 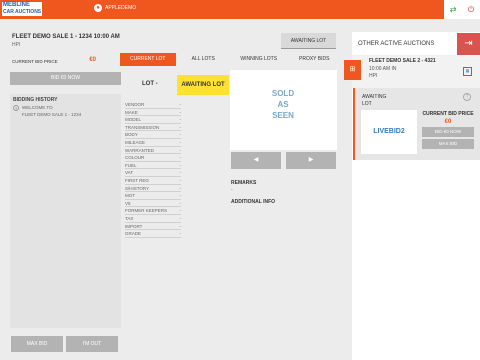 What do you see at coordinates (135, 158) in the screenshot?
I see `lot-field-label: COLOUR` at bounding box center [135, 158].